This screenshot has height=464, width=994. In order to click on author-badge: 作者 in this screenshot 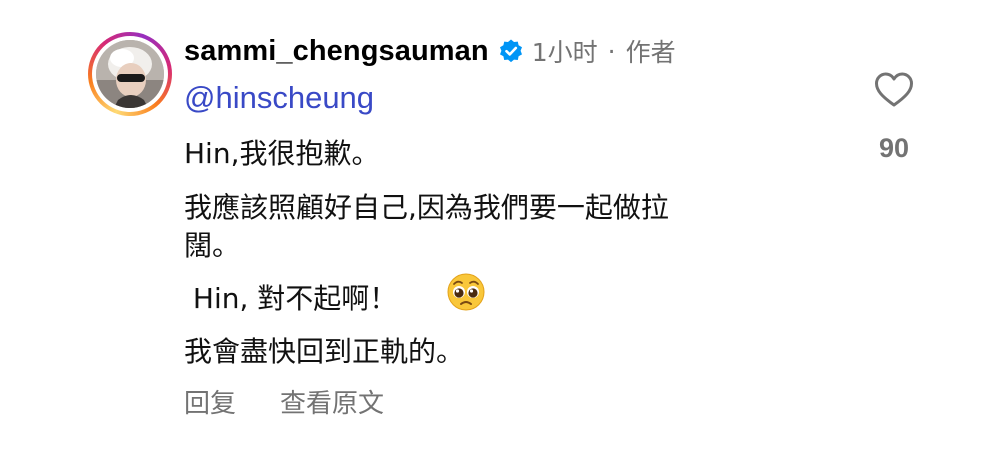, I will do `click(650, 52)`.